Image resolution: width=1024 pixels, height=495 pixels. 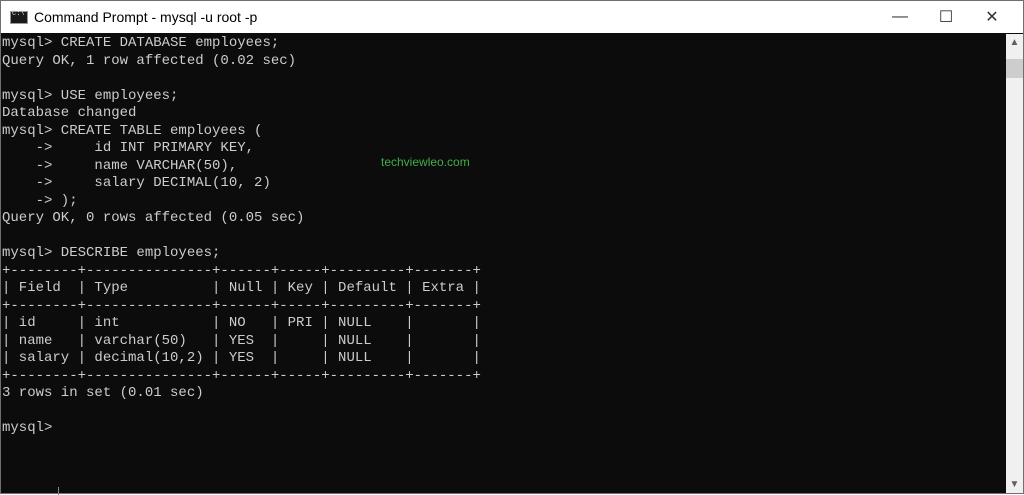 What do you see at coordinates (103, 393) in the screenshot?
I see `terminal-line: 3 rows in set (0.01 sec)` at bounding box center [103, 393].